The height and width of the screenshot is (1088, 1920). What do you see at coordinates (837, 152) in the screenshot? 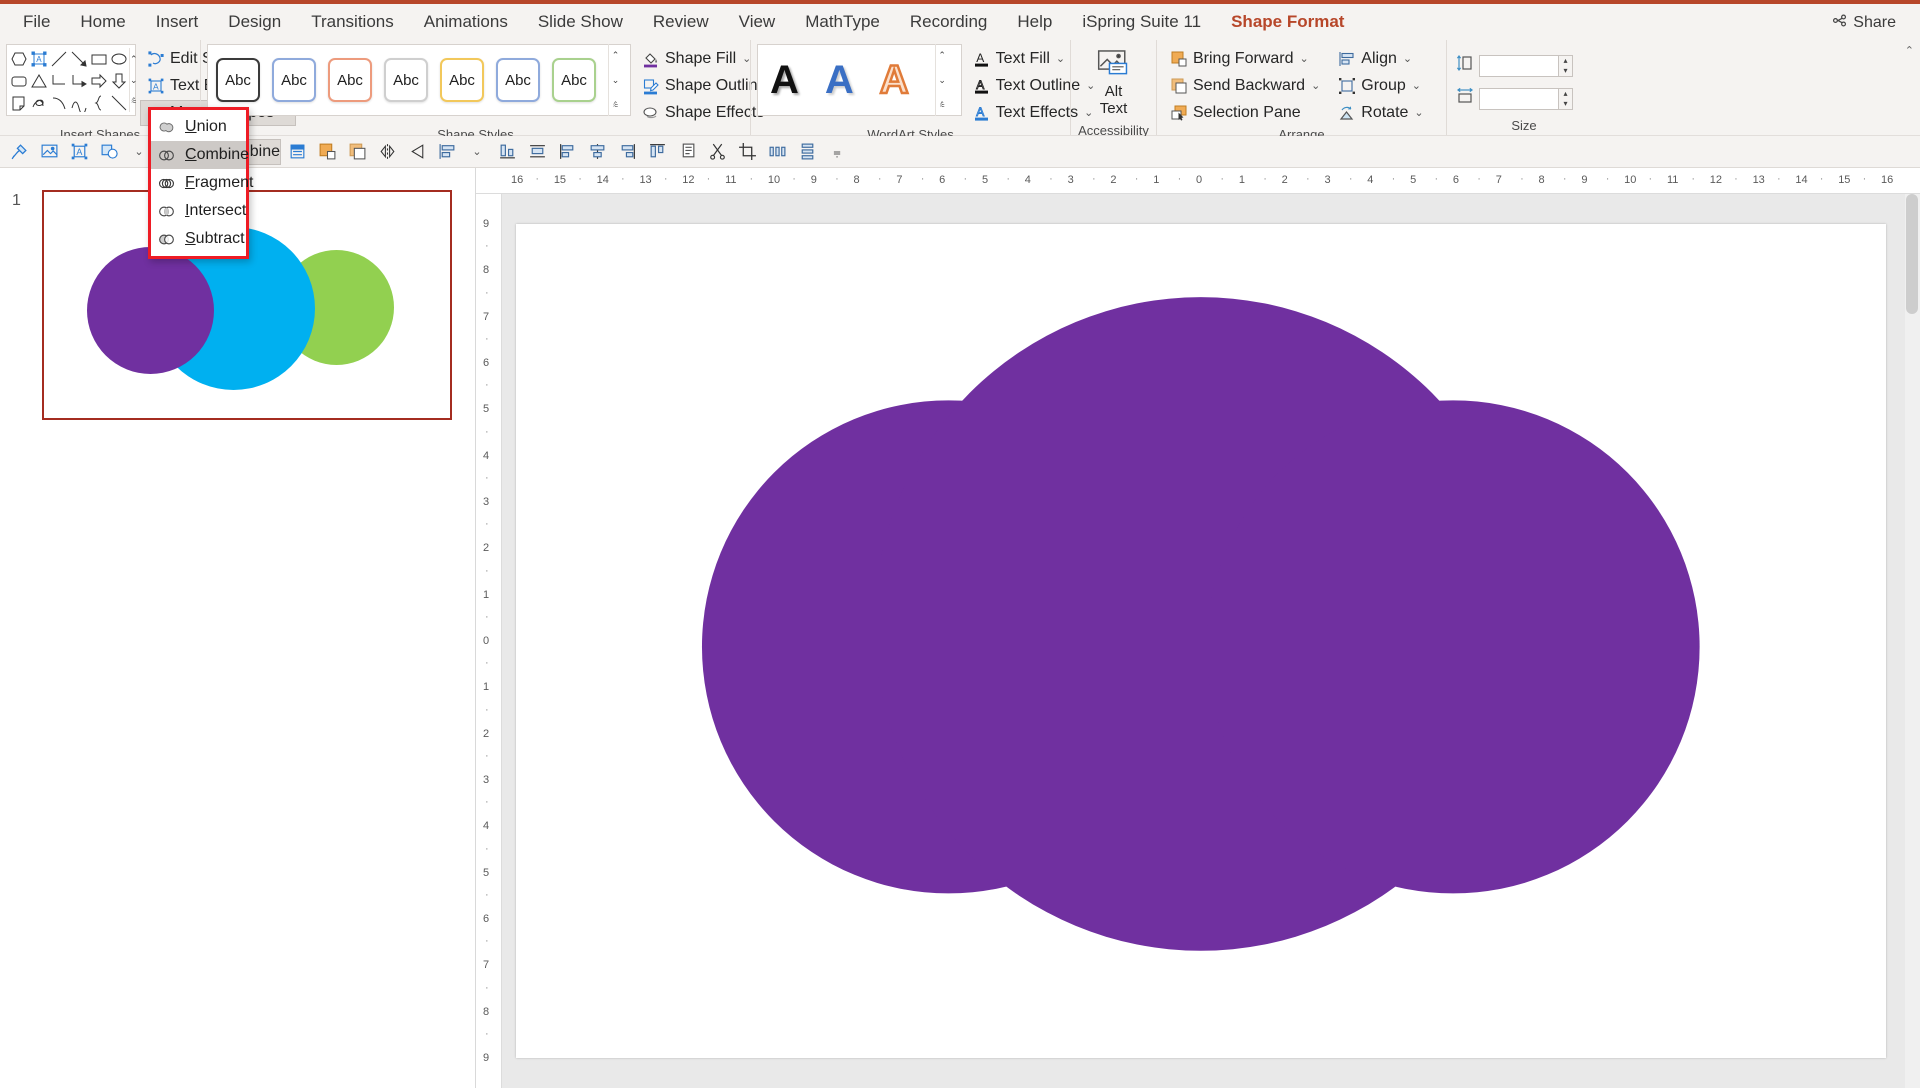
I see `more-options-icon: ⩦` at bounding box center [837, 152].